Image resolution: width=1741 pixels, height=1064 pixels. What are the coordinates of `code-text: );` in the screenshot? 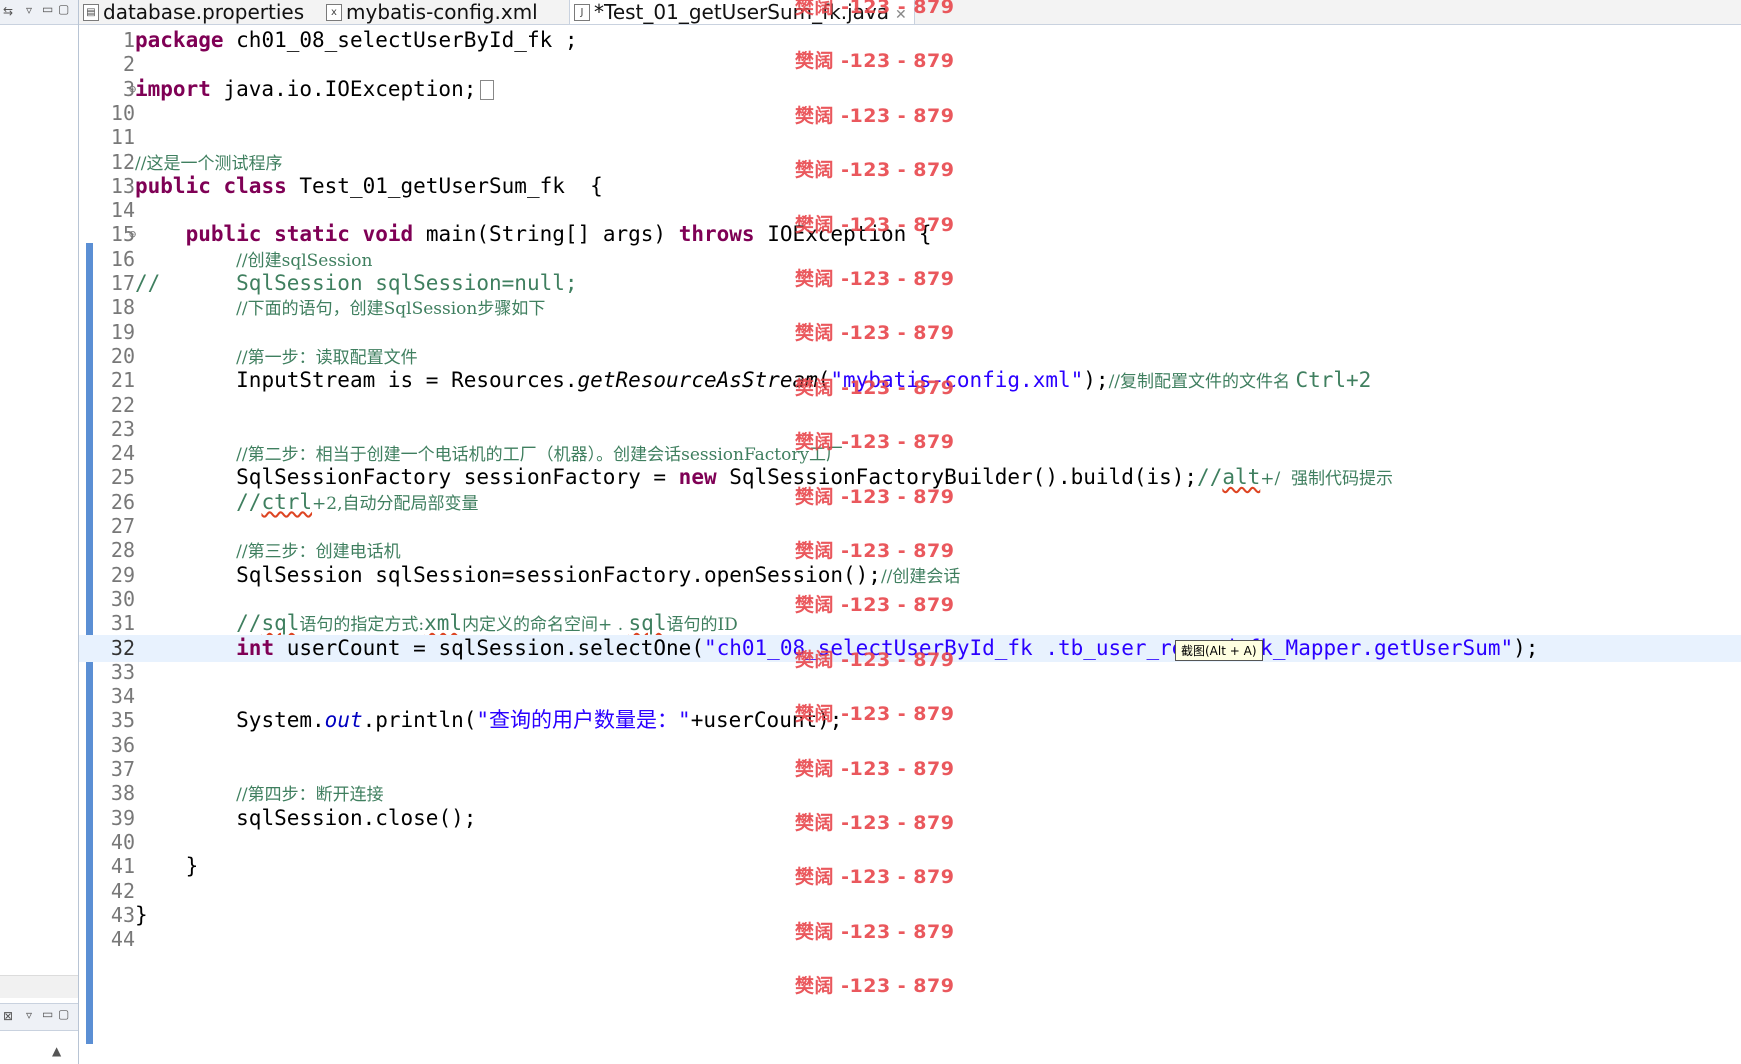 It's located at (1096, 380).